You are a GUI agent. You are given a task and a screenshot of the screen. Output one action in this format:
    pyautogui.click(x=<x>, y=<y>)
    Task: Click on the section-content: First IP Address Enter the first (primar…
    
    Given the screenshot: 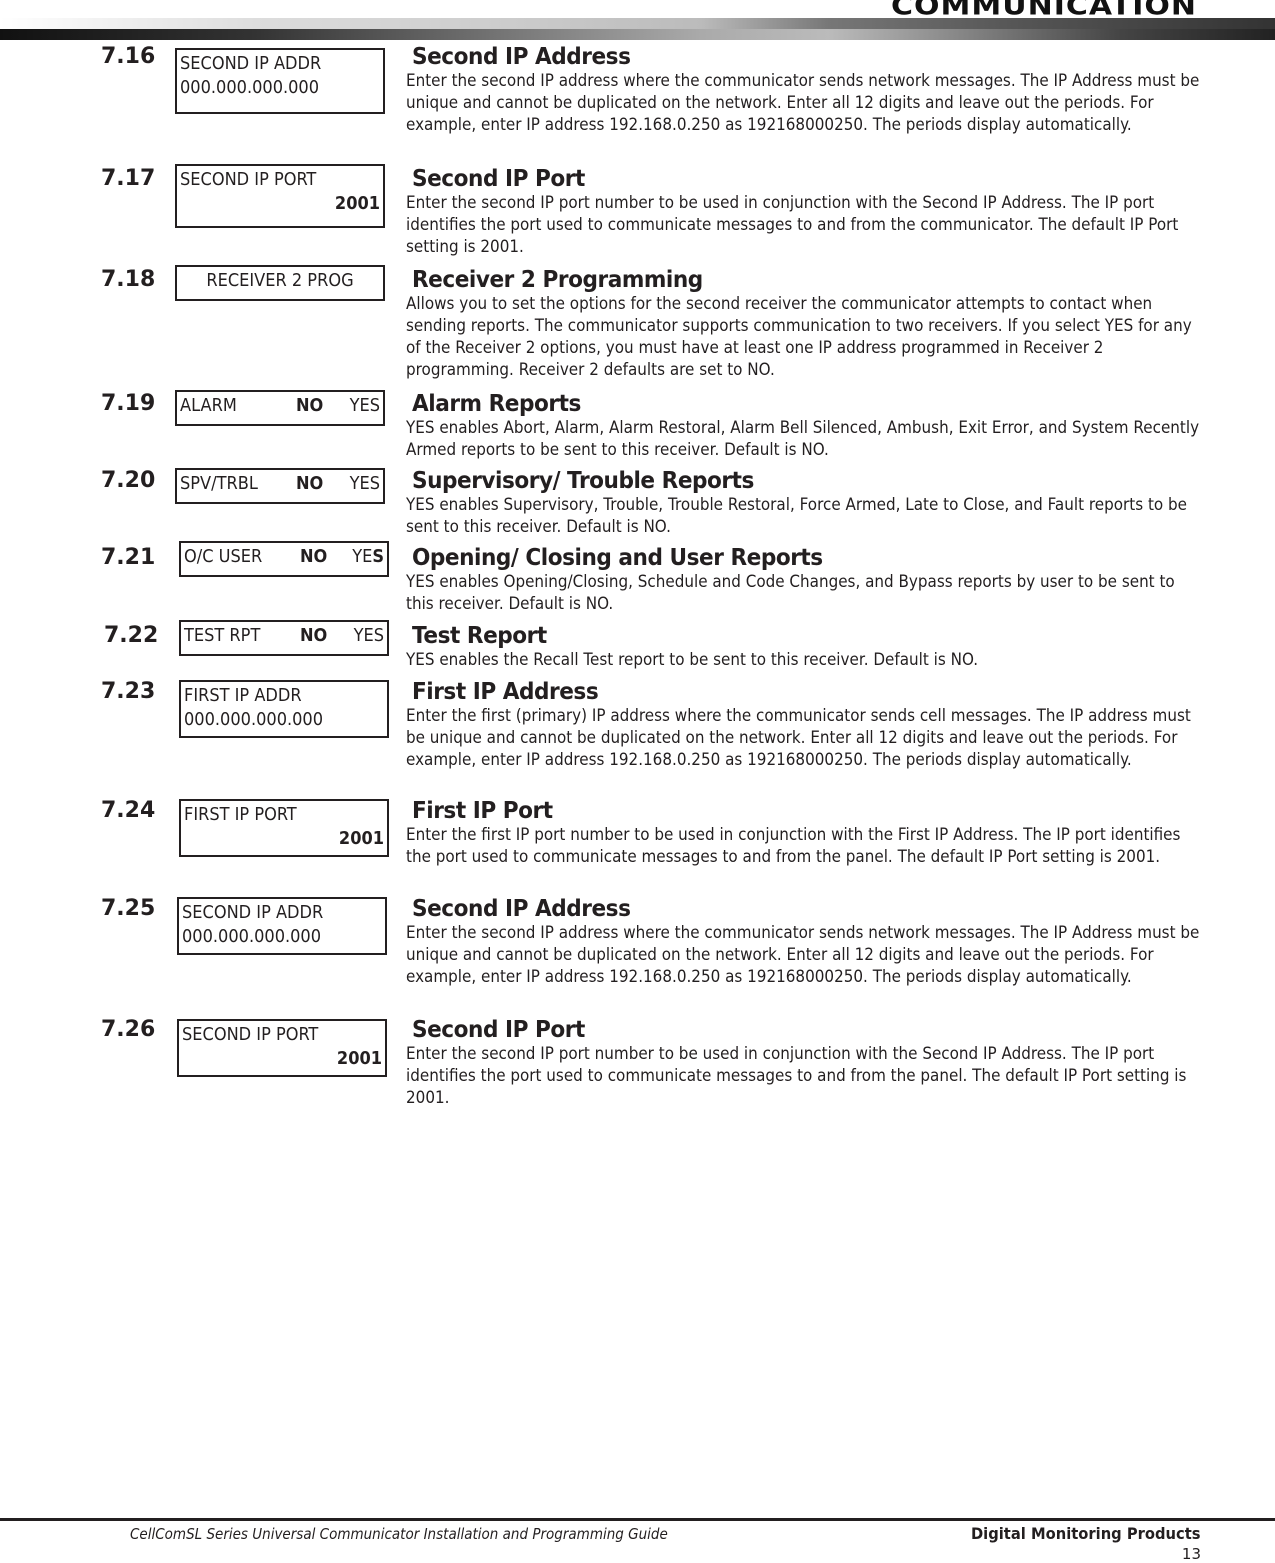 What is the action you would take?
    pyautogui.click(x=806, y=725)
    